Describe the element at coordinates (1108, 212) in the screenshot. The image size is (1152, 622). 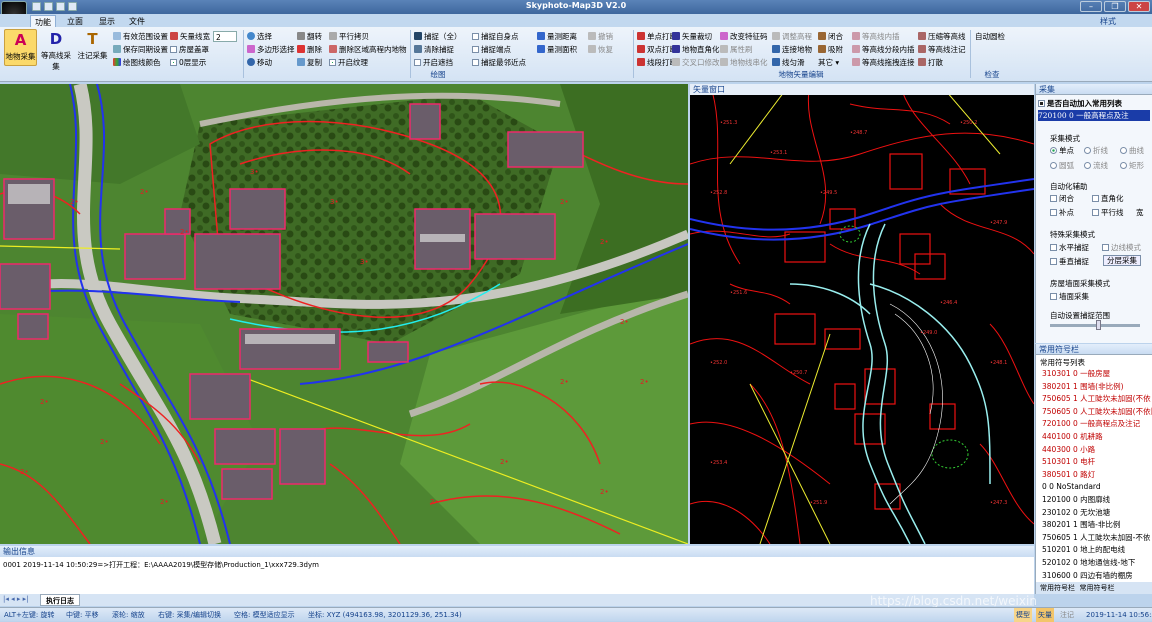
I see `assist-parallel: 平行线` at that location.